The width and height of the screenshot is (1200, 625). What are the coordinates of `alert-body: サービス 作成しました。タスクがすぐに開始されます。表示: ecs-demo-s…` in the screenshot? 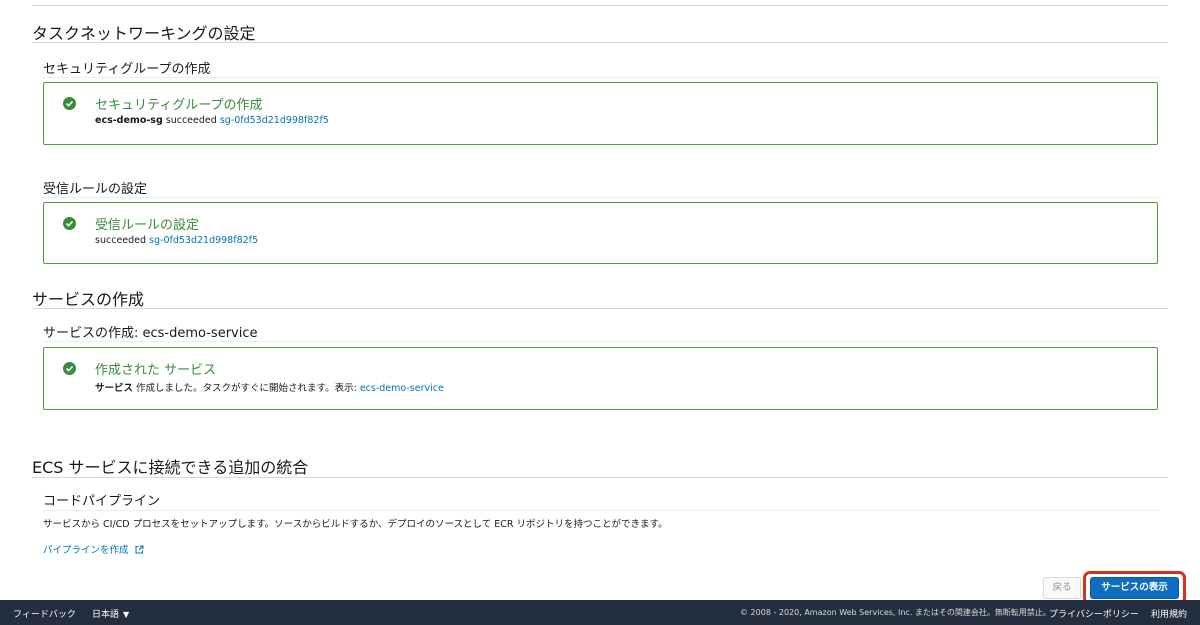 It's located at (269, 387).